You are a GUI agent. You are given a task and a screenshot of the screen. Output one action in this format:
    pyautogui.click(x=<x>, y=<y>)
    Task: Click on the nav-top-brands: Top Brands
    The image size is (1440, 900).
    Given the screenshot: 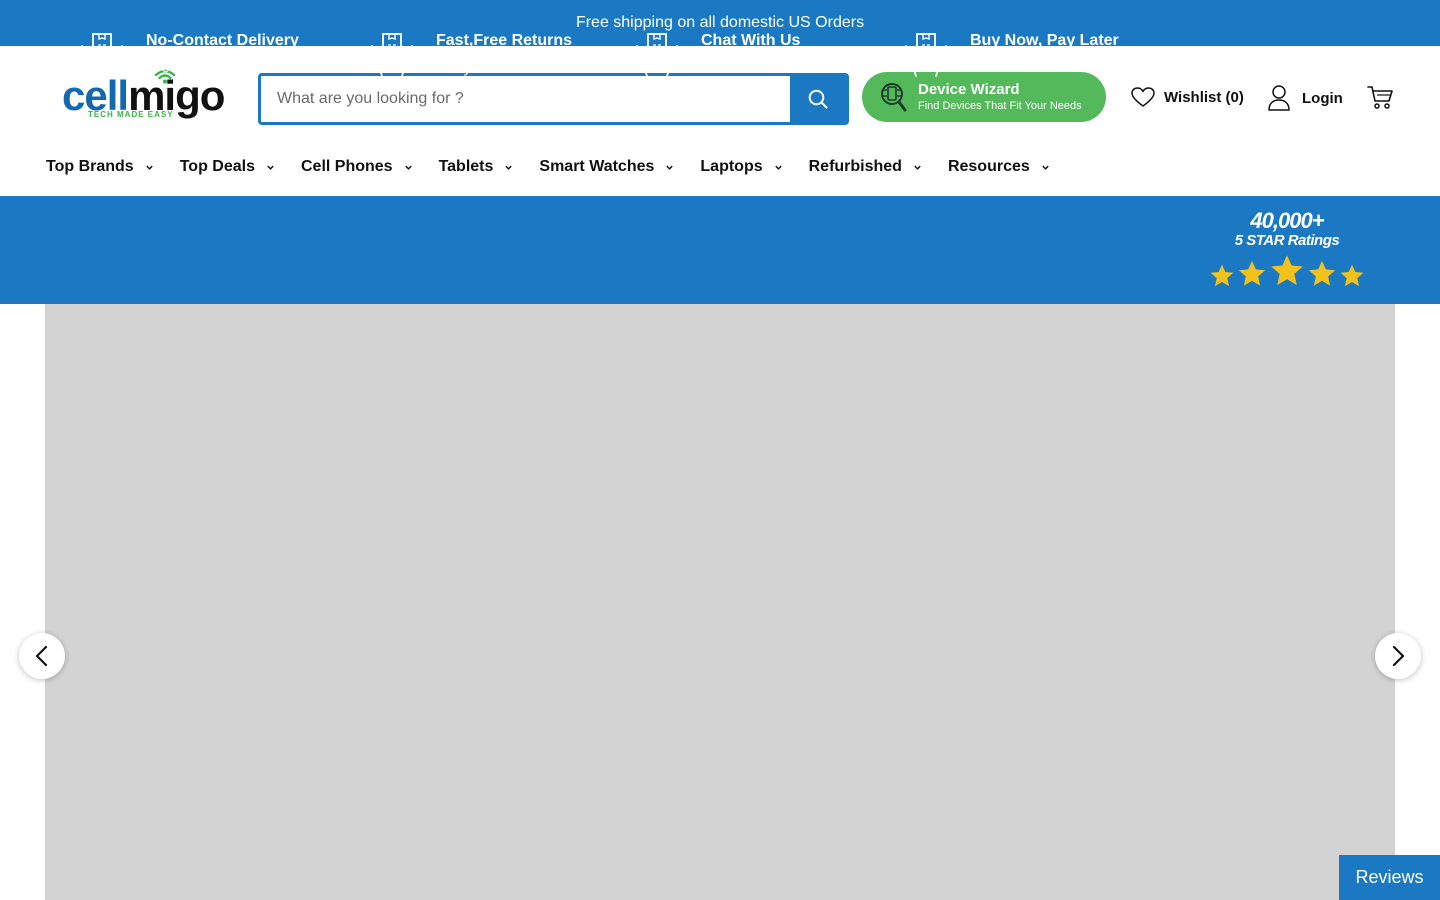 What is the action you would take?
    pyautogui.click(x=100, y=167)
    